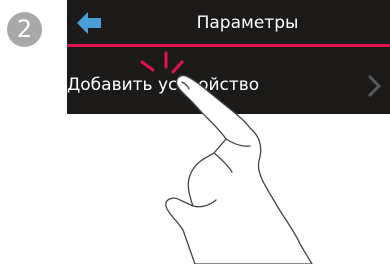  Describe the element at coordinates (374, 86) in the screenshot. I see `chevron-right-icon` at that location.